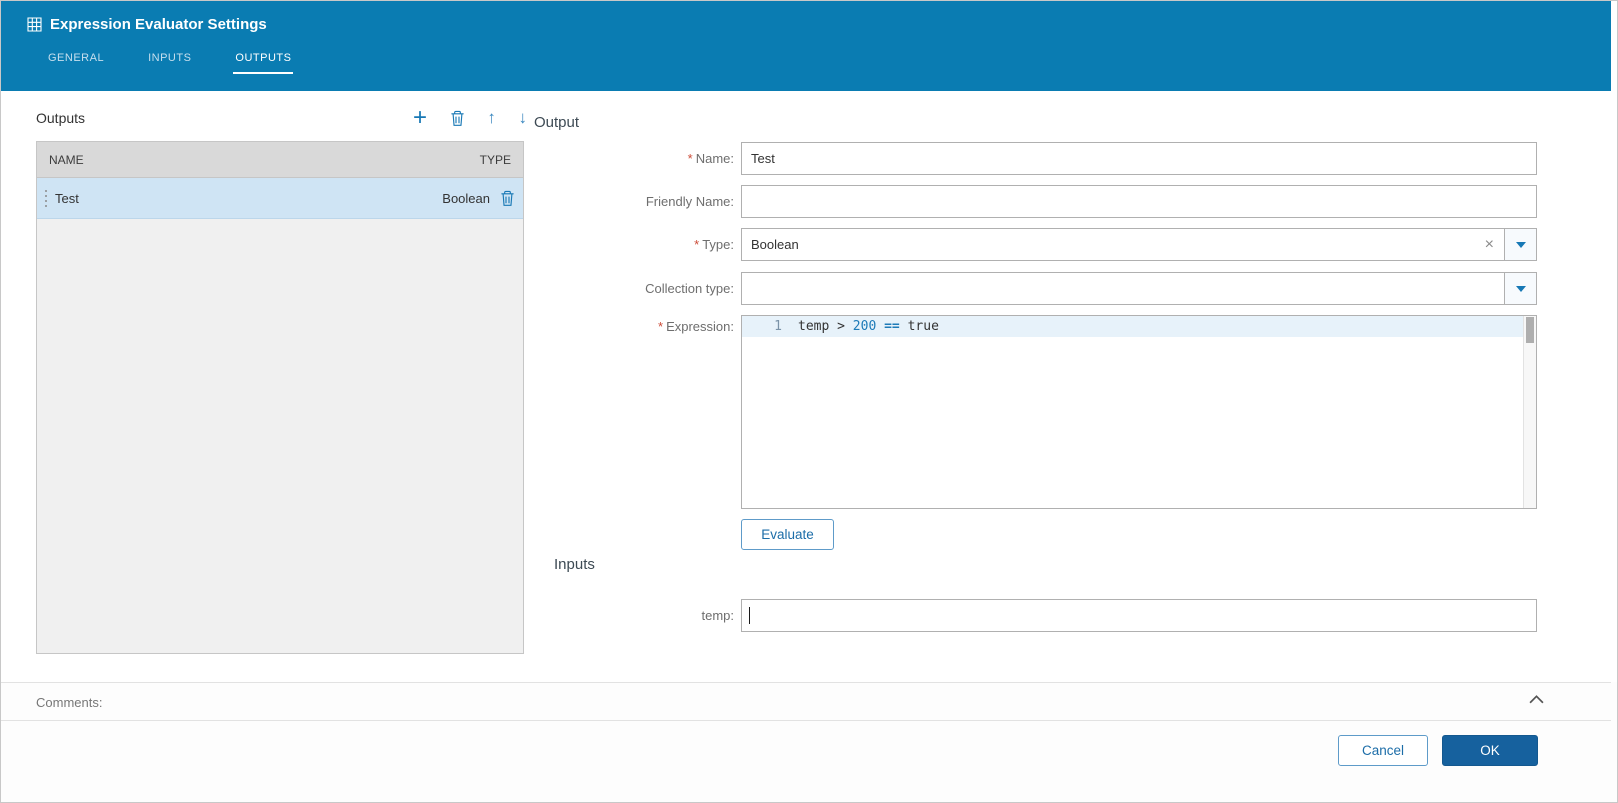 The image size is (1618, 803). What do you see at coordinates (1139, 244) in the screenshot?
I see `type-select: Boolean ×` at bounding box center [1139, 244].